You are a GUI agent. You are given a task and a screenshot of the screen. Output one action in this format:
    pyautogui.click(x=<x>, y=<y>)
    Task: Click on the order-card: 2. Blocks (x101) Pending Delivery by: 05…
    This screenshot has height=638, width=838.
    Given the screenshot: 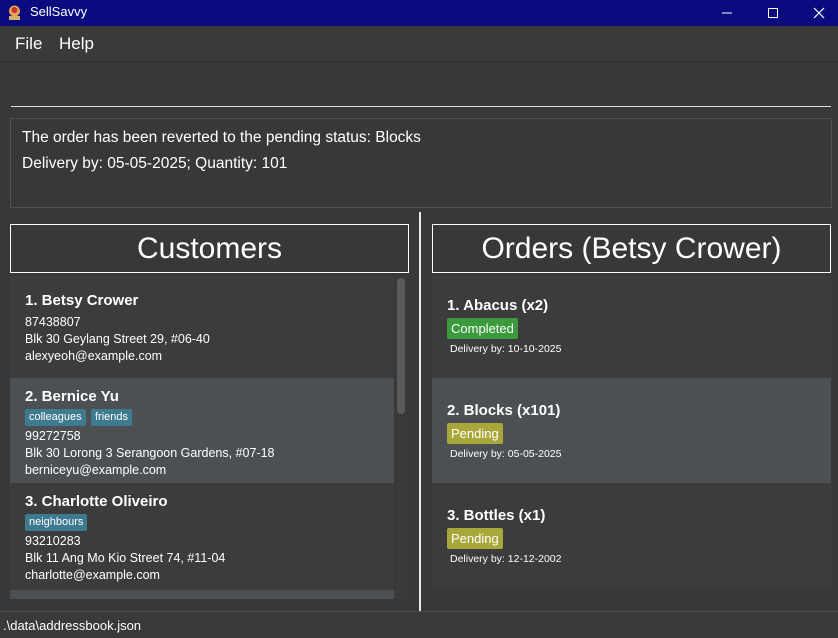 What is the action you would take?
    pyautogui.click(x=631, y=430)
    